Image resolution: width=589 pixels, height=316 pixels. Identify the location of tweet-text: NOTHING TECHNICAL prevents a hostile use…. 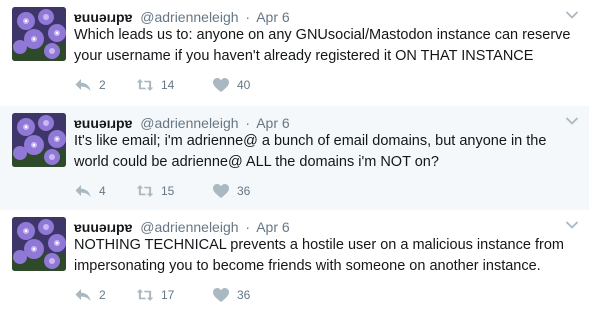
(319, 255).